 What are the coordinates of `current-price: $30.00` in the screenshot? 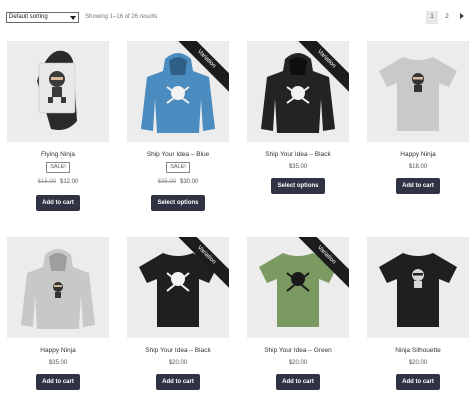 It's located at (189, 182).